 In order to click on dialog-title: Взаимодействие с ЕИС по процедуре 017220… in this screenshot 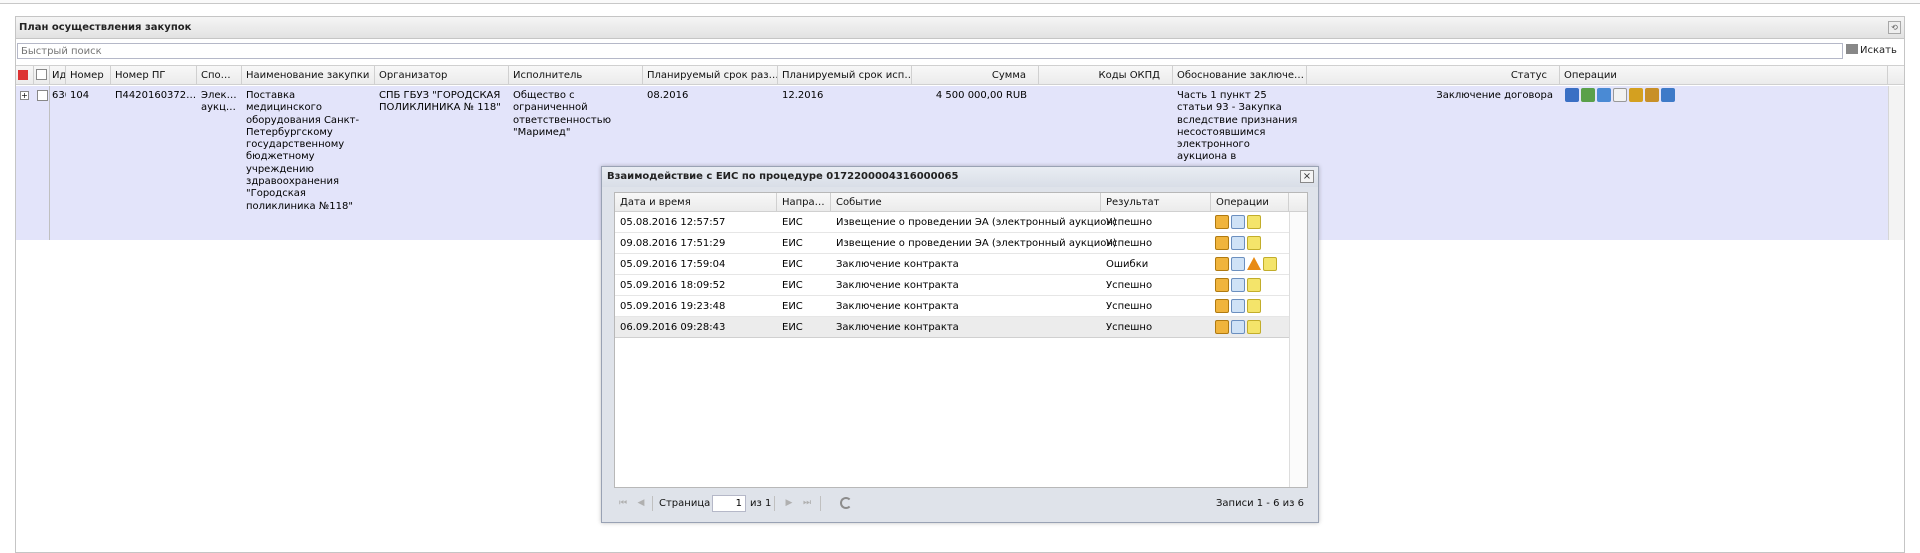, I will do `click(783, 176)`.